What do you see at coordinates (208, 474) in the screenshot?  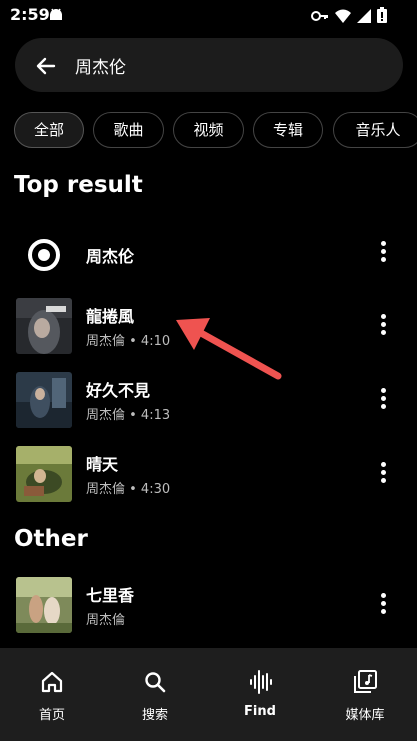 I see `song-row: 晴天 周杰倫 • 4:30` at bounding box center [208, 474].